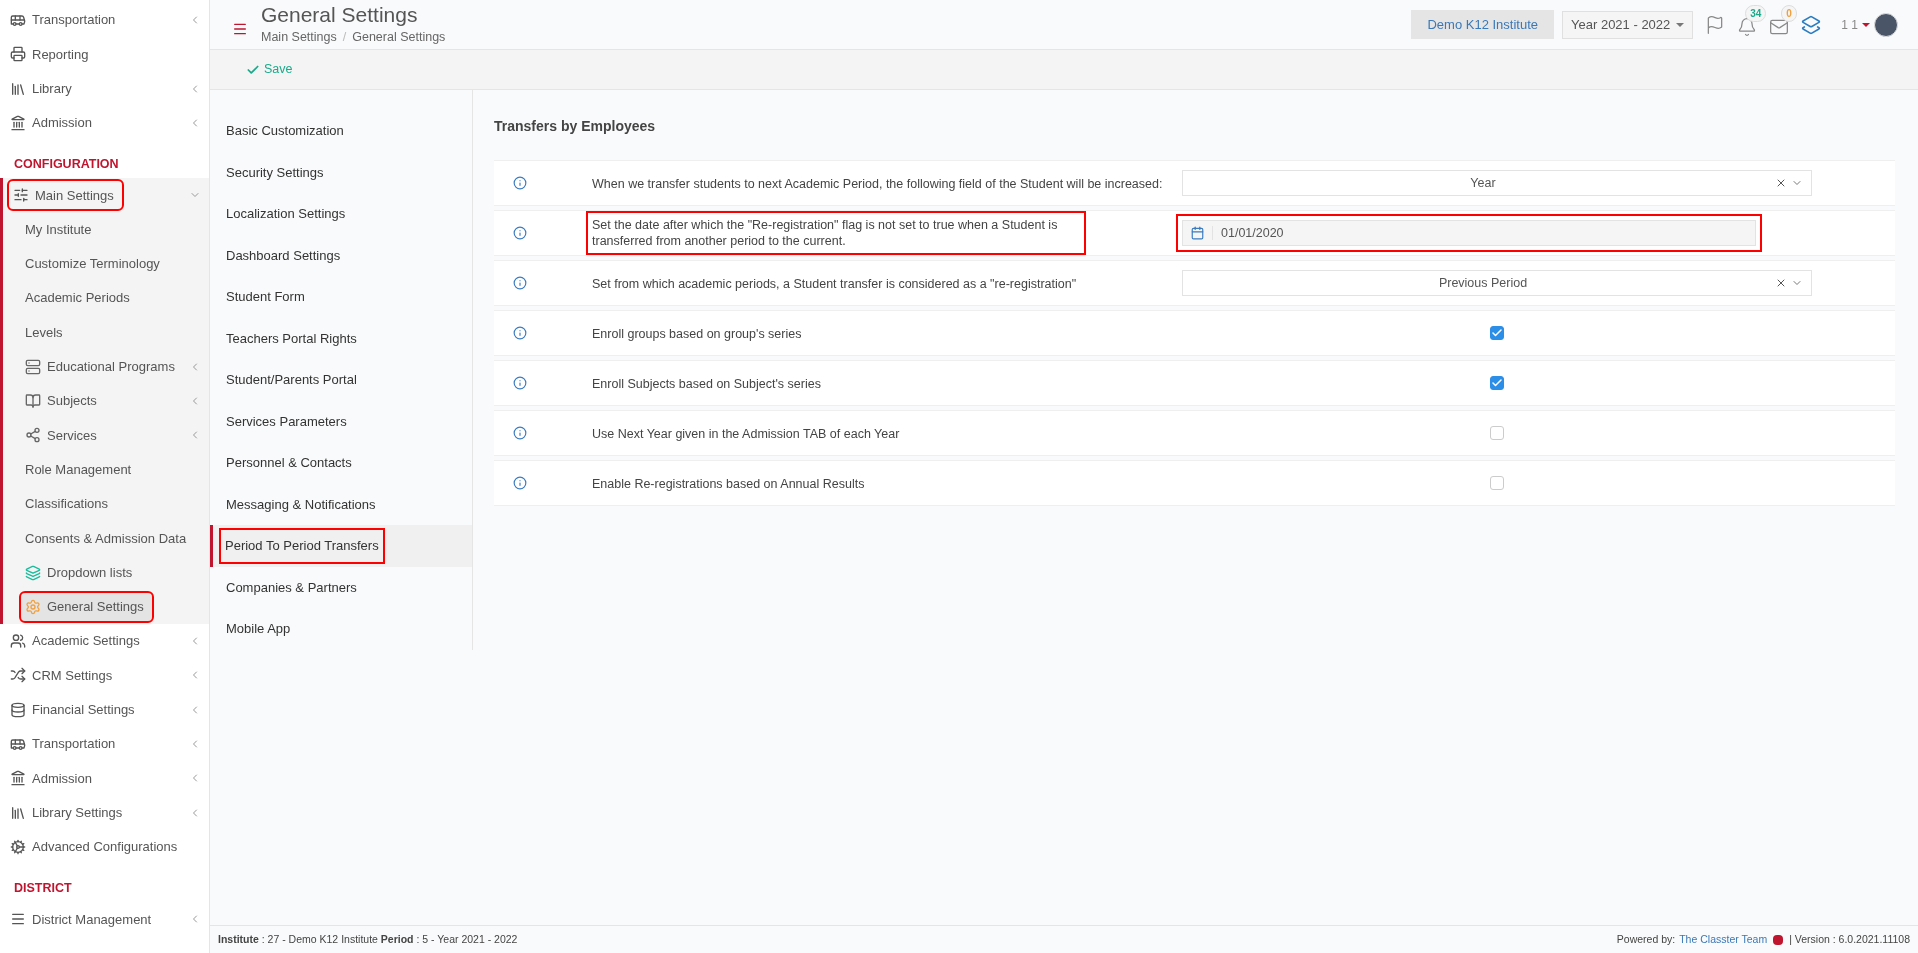 The width and height of the screenshot is (1918, 953). What do you see at coordinates (341, 546) in the screenshot?
I see `settings-tab: Period To Period Transfers` at bounding box center [341, 546].